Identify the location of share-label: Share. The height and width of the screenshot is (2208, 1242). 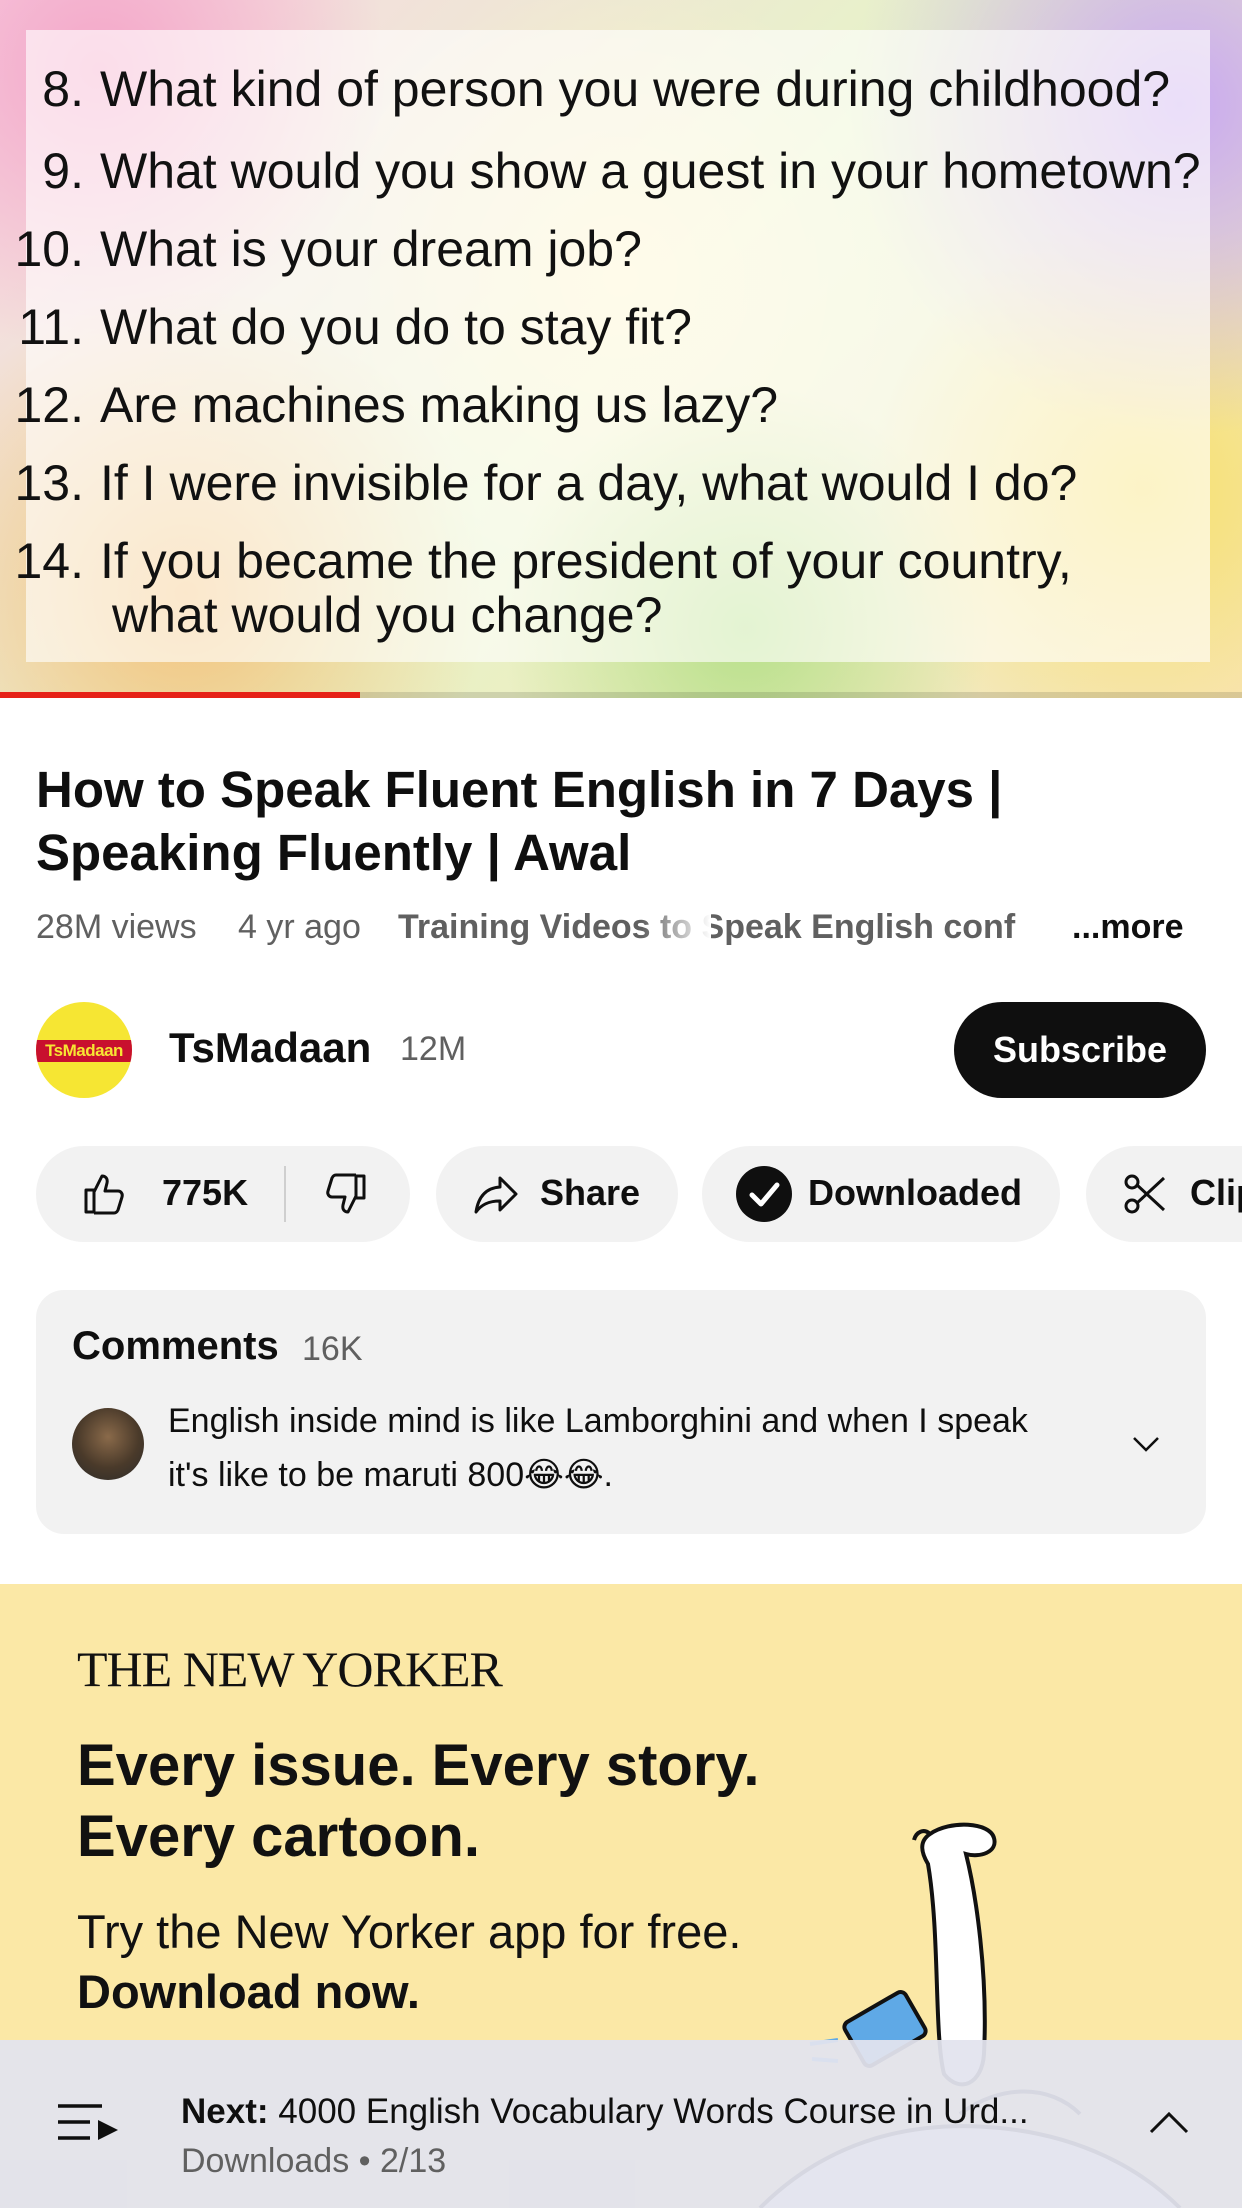
(590, 1192).